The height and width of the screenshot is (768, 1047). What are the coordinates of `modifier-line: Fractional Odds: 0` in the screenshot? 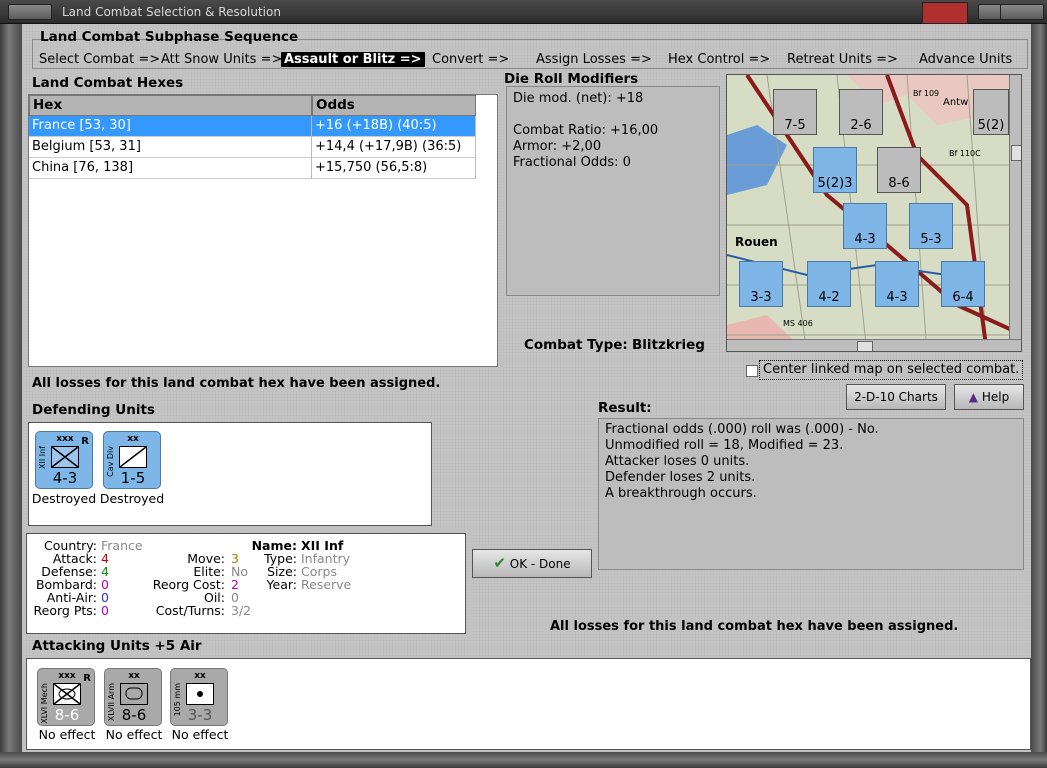 It's located at (572, 162).